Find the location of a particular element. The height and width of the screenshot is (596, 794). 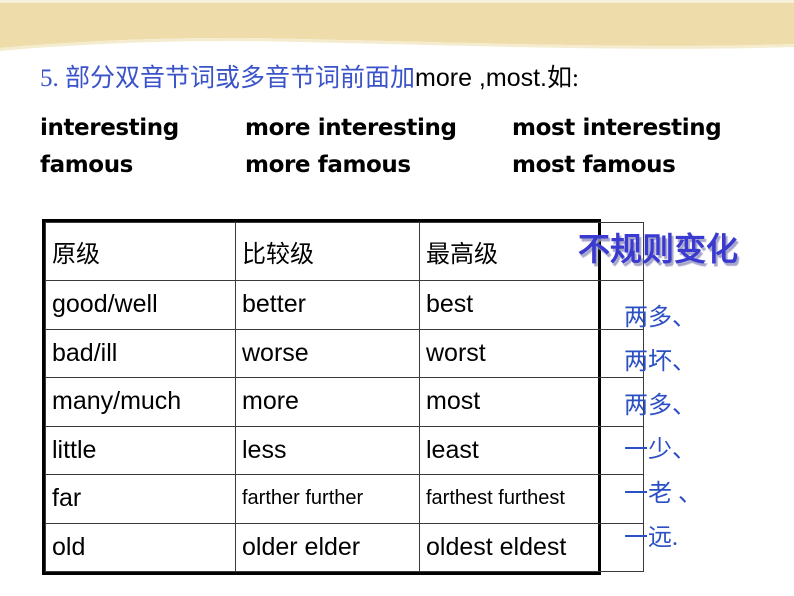

cell-superlative: best is located at coordinates (531, 305).